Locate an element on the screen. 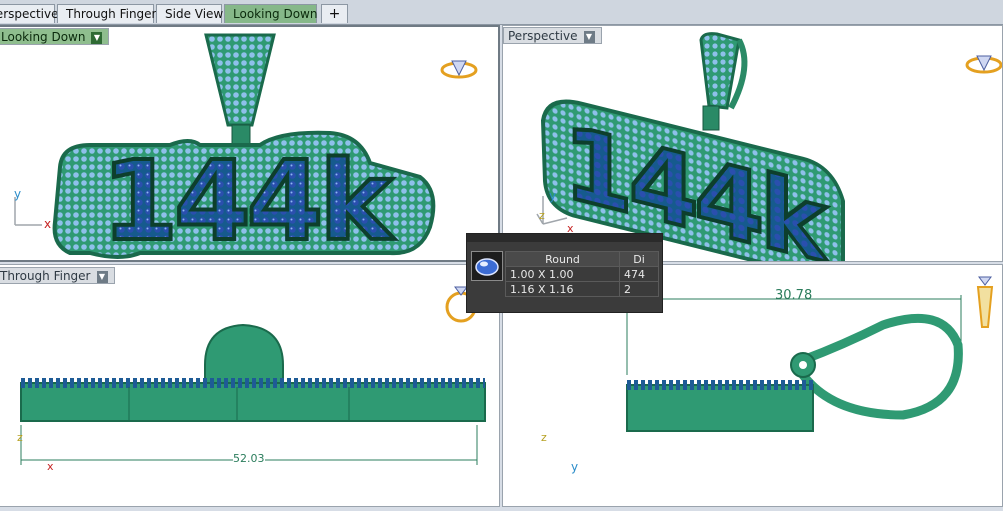  column-header-di: Di is located at coordinates (639, 259).